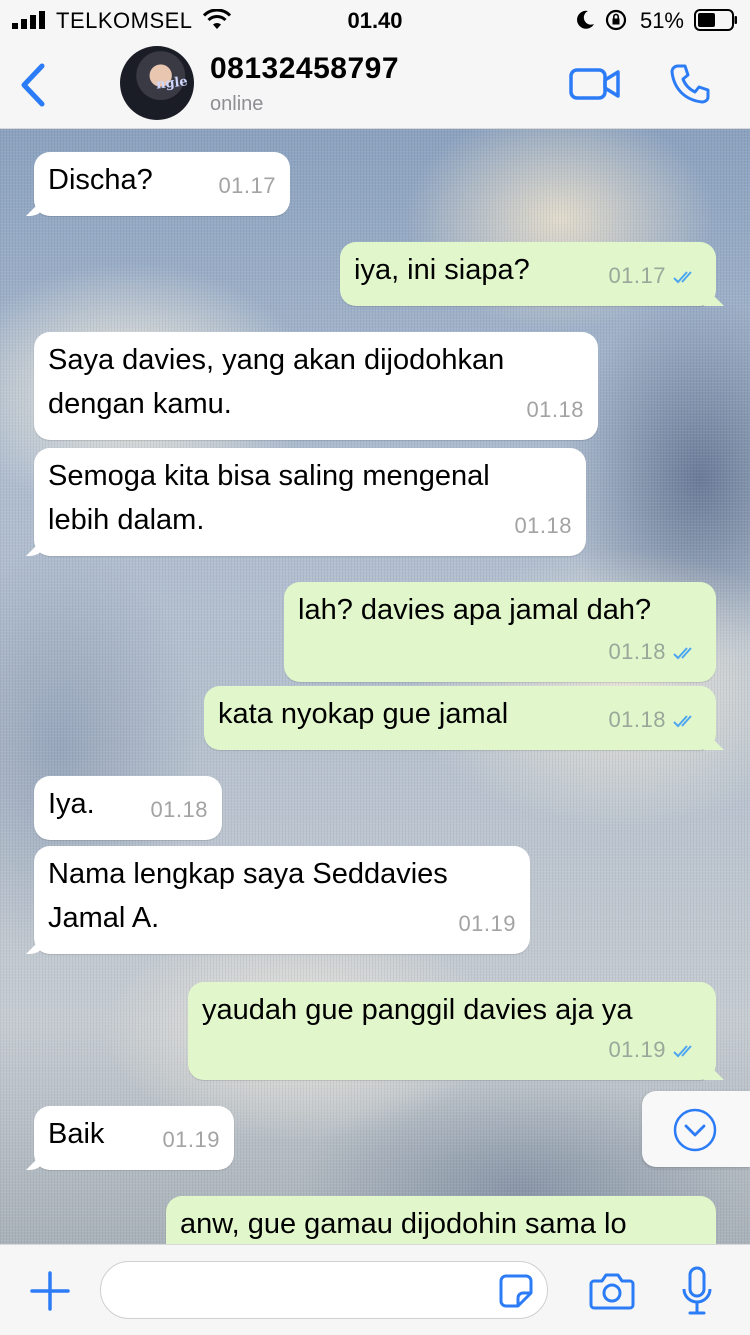 The width and height of the screenshot is (750, 1335). I want to click on scroll-down-icon, so click(695, 1130).